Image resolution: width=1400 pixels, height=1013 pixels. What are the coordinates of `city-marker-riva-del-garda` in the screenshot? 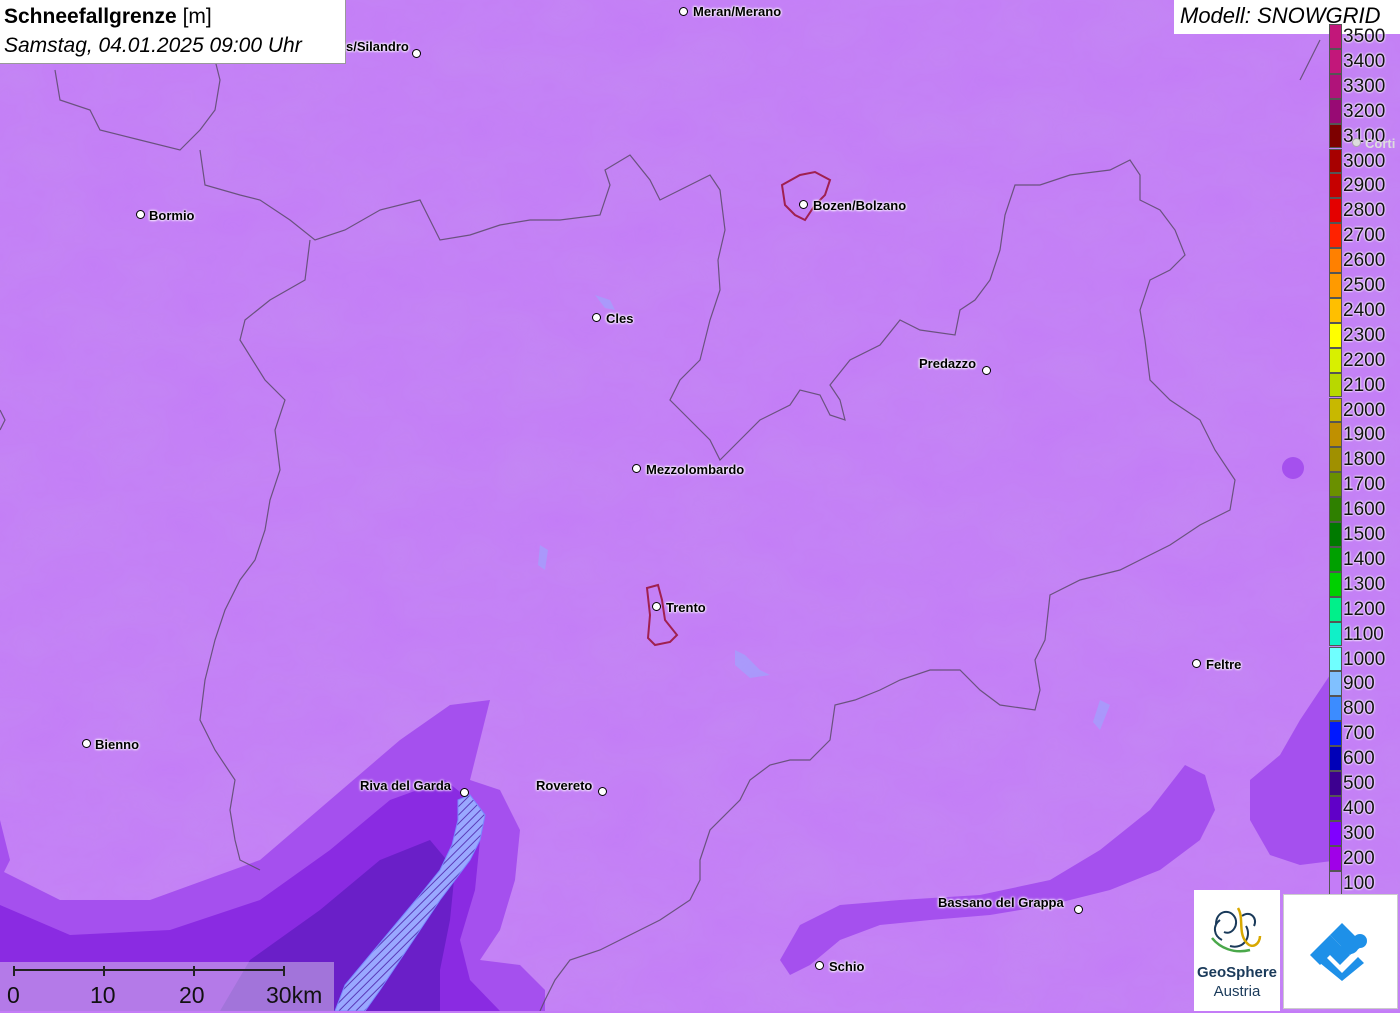 It's located at (464, 792).